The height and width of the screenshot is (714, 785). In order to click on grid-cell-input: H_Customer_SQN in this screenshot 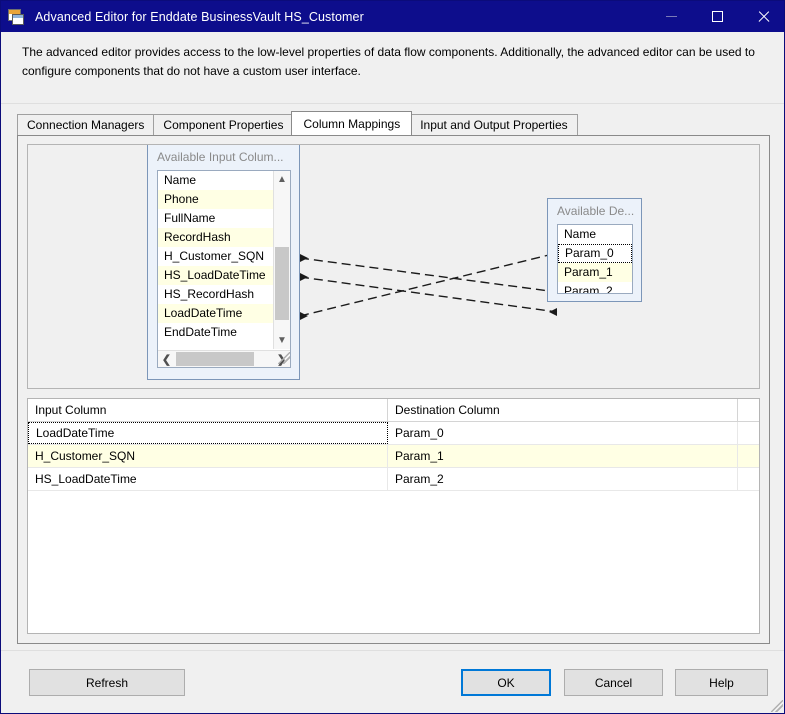, I will do `click(208, 456)`.